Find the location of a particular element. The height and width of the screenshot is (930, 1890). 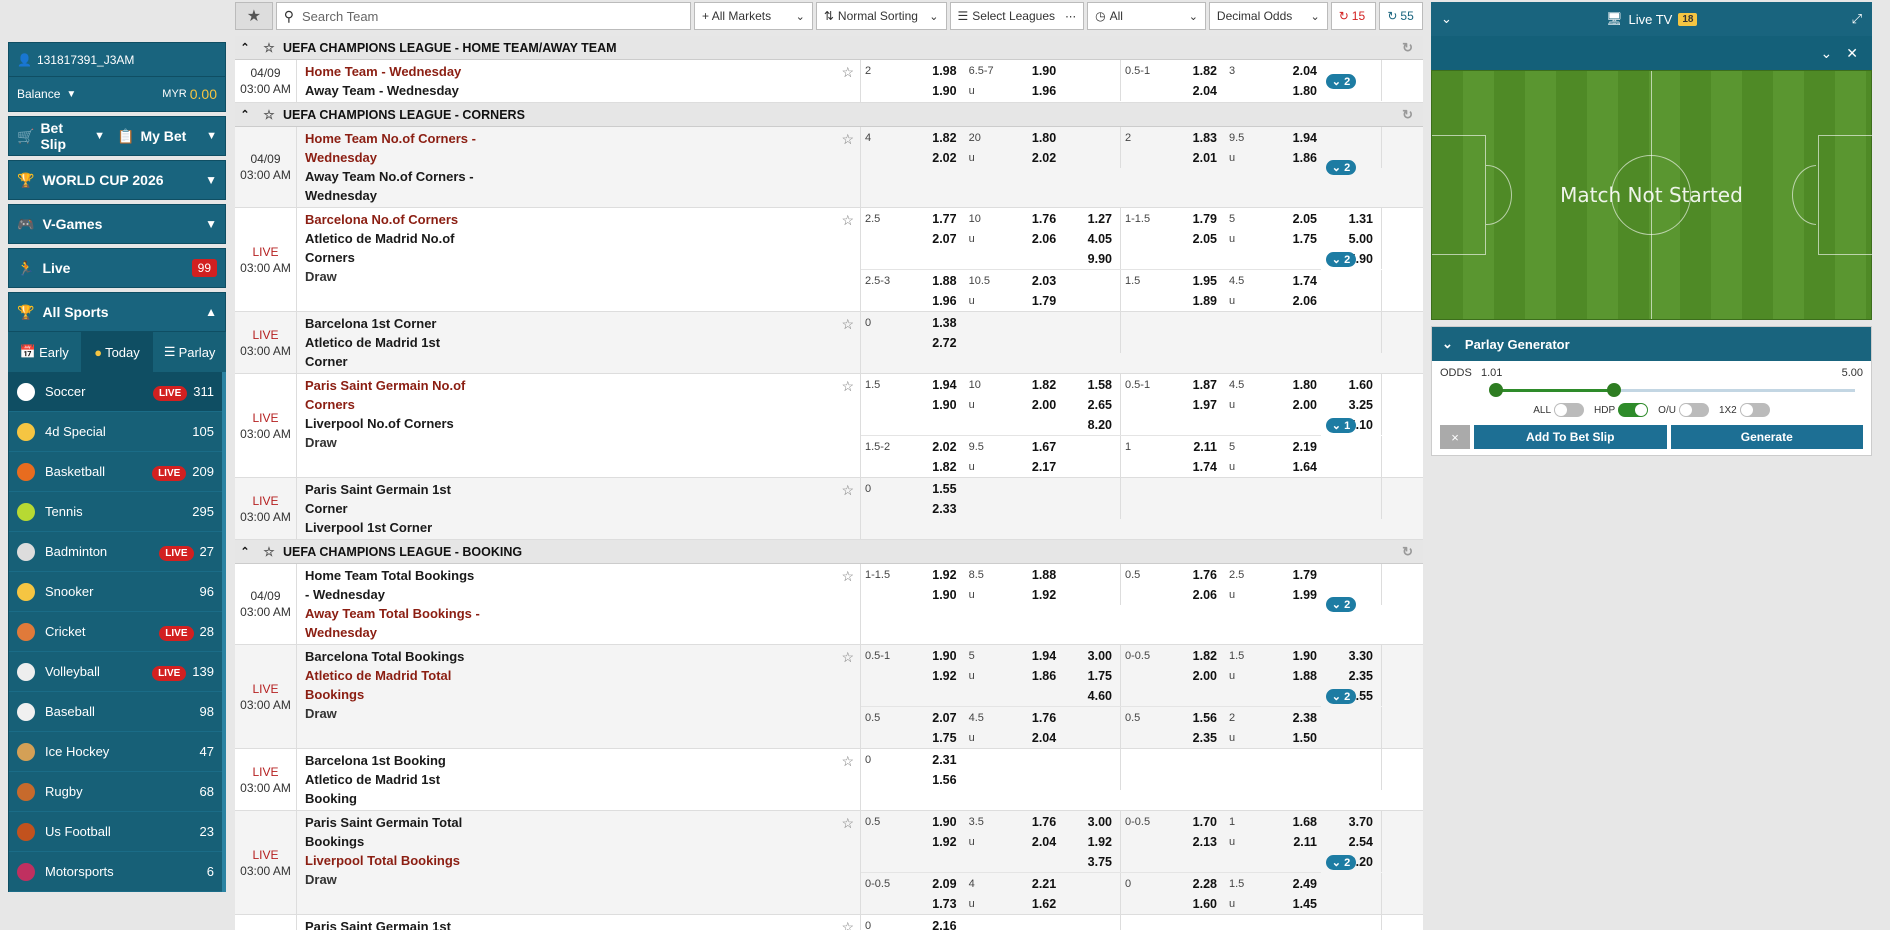

tab-early: 📅 Early is located at coordinates (44, 352).